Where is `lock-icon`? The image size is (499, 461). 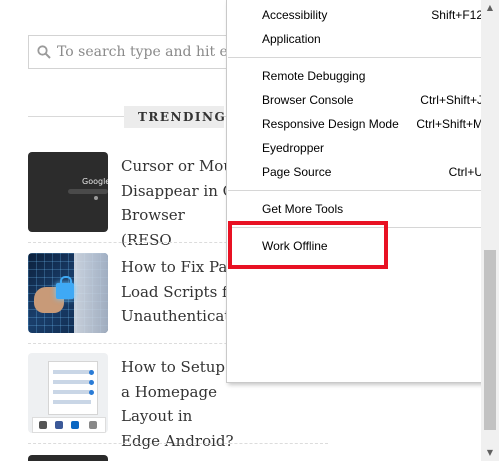
lock-icon is located at coordinates (65, 287).